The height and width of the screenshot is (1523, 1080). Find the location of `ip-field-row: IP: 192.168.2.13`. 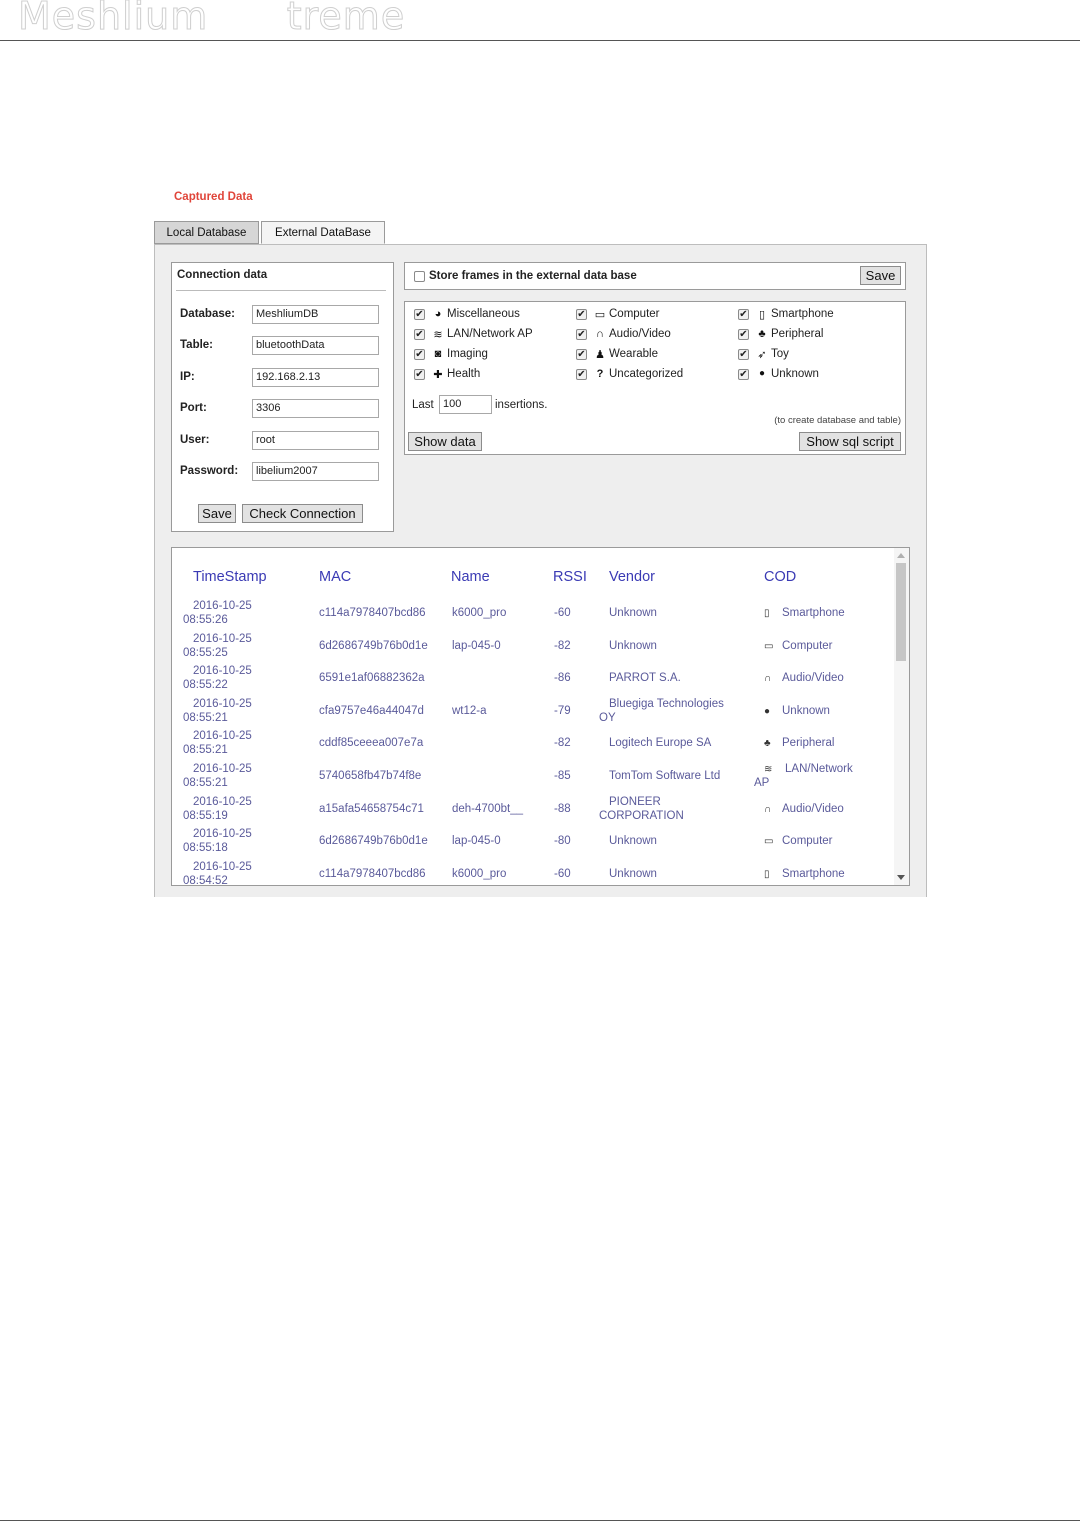

ip-field-row: IP: 192.168.2.13 is located at coordinates (284, 378).